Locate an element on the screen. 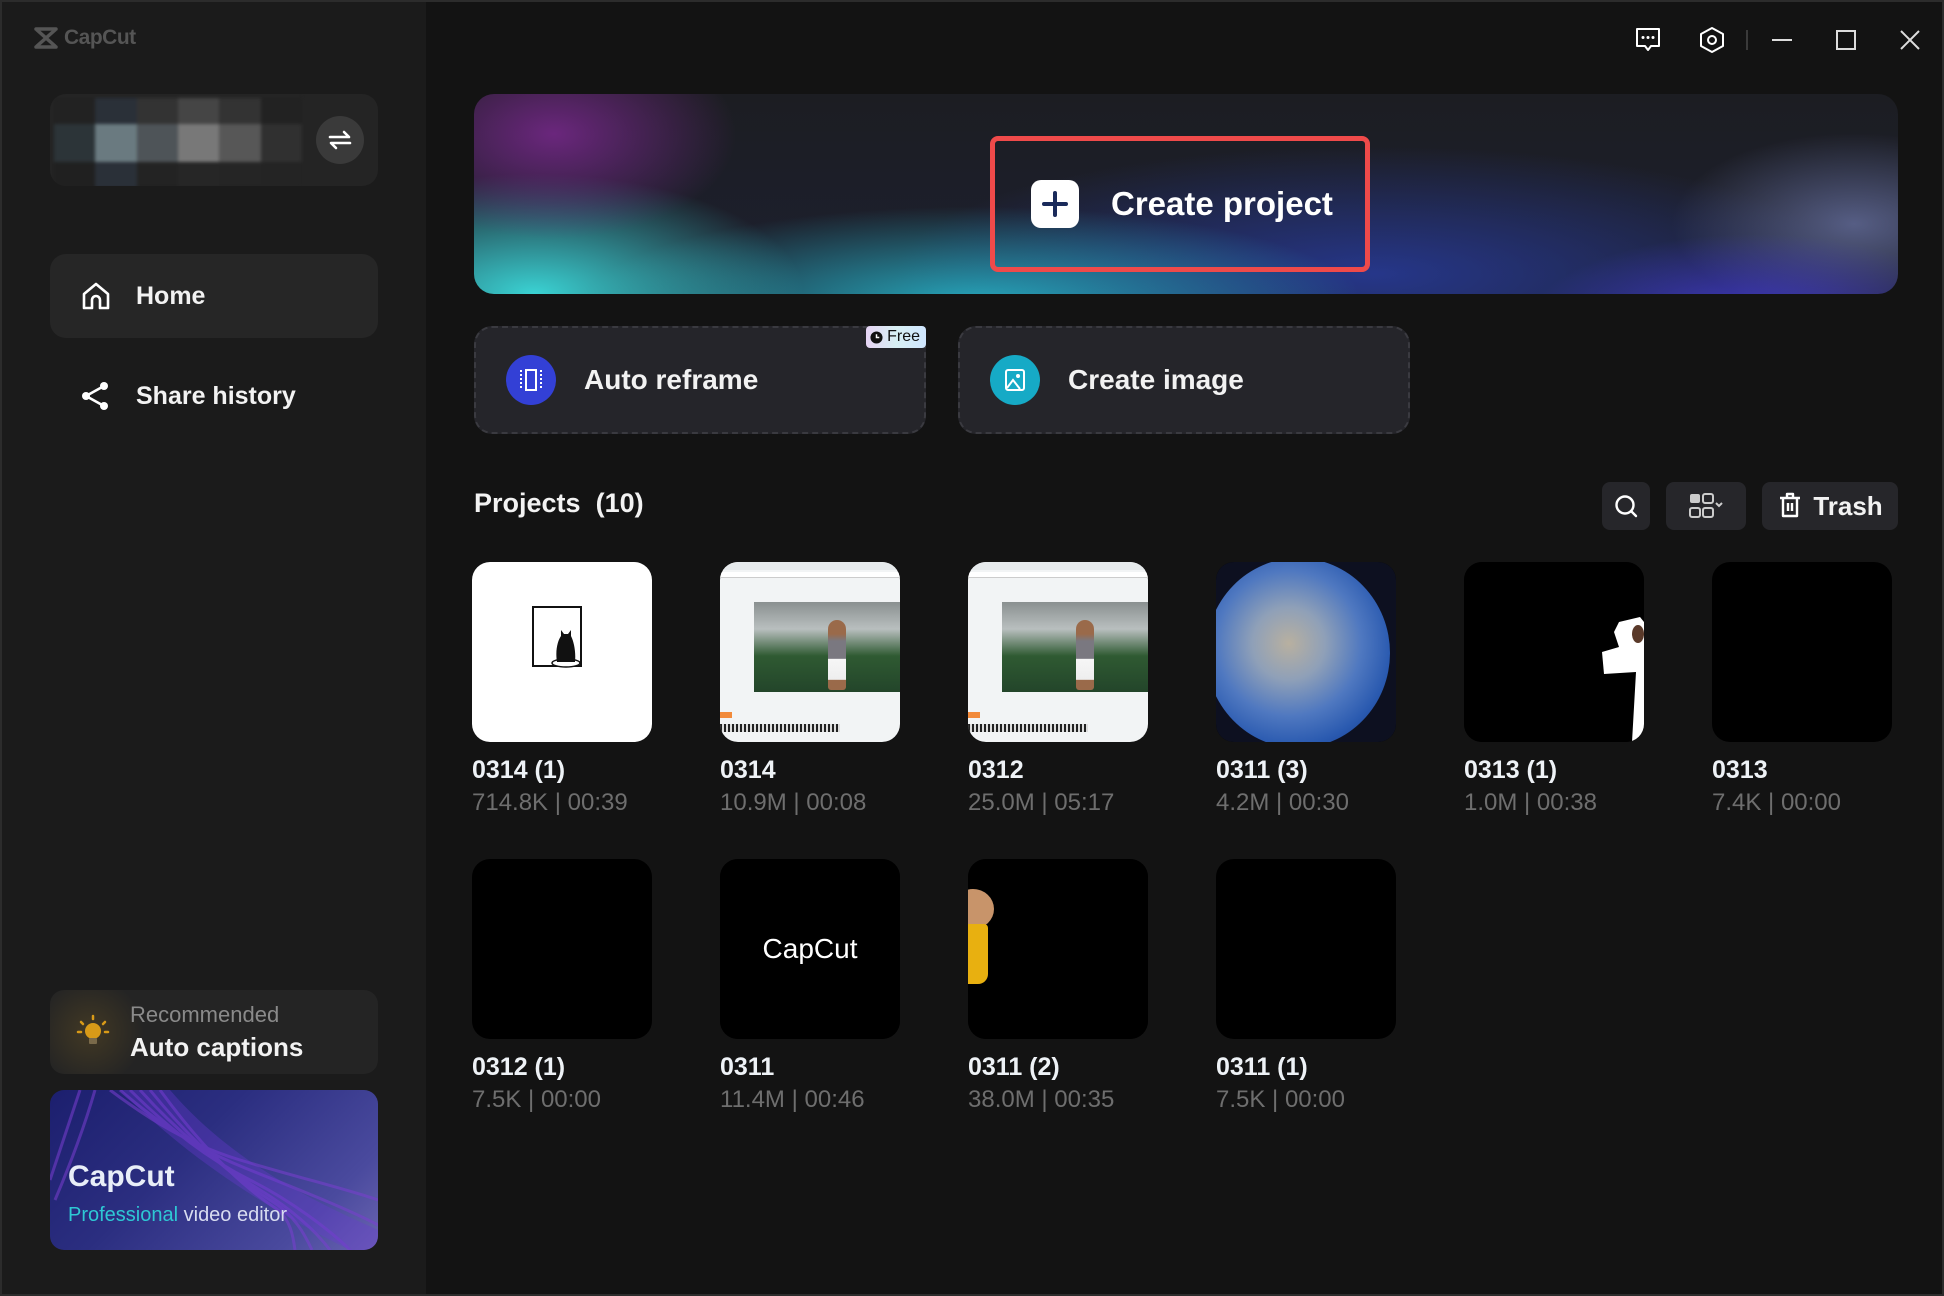 This screenshot has width=1944, height=1296. project-name: 0311 (3) is located at coordinates (1262, 770).